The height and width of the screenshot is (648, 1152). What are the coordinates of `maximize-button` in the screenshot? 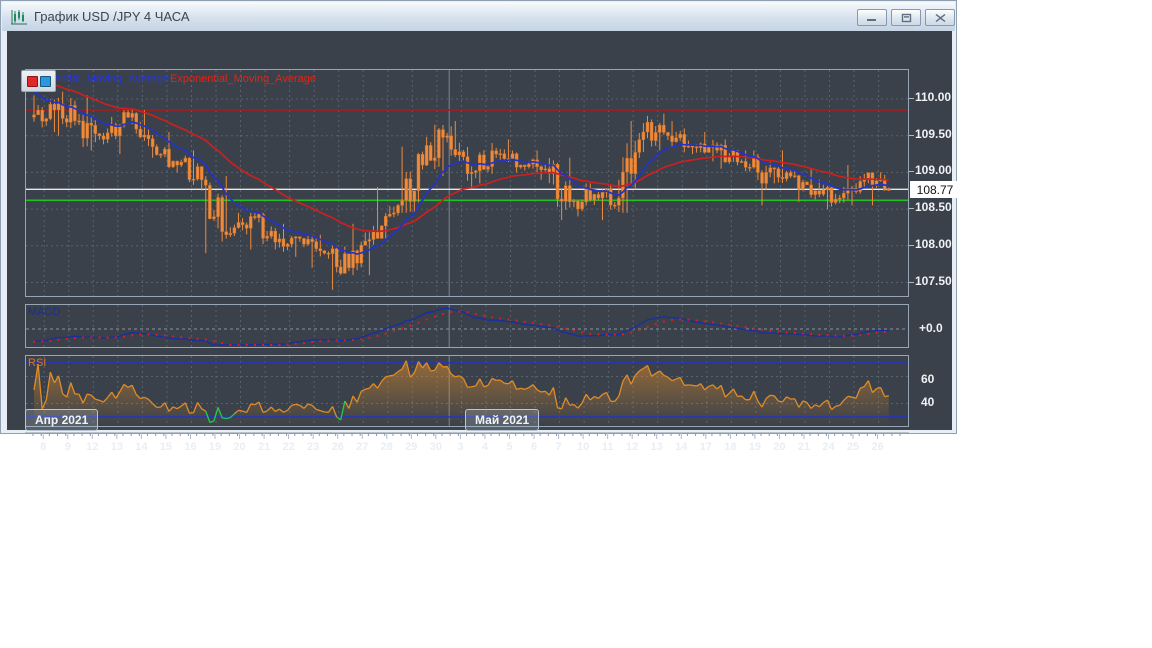 It's located at (906, 17).